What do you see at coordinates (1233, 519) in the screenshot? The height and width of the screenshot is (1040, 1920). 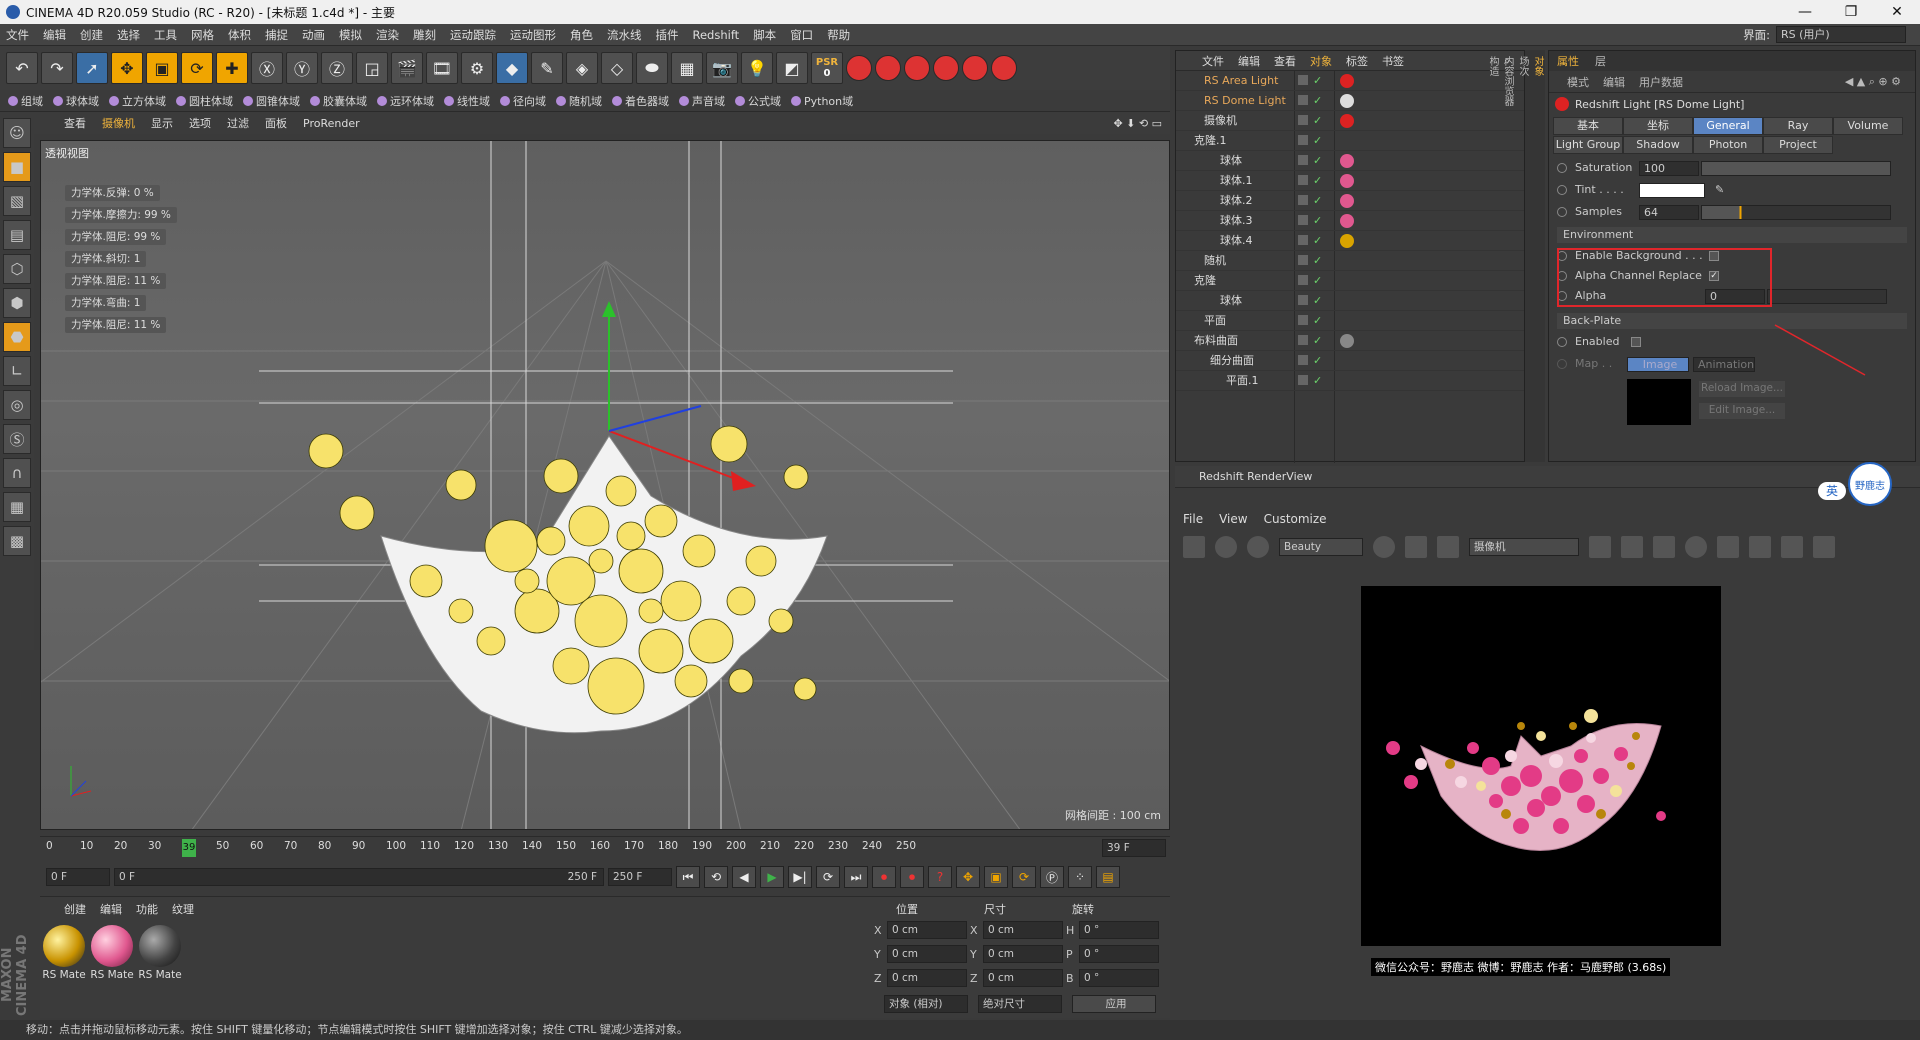 I see `rv-menu-view: View` at bounding box center [1233, 519].